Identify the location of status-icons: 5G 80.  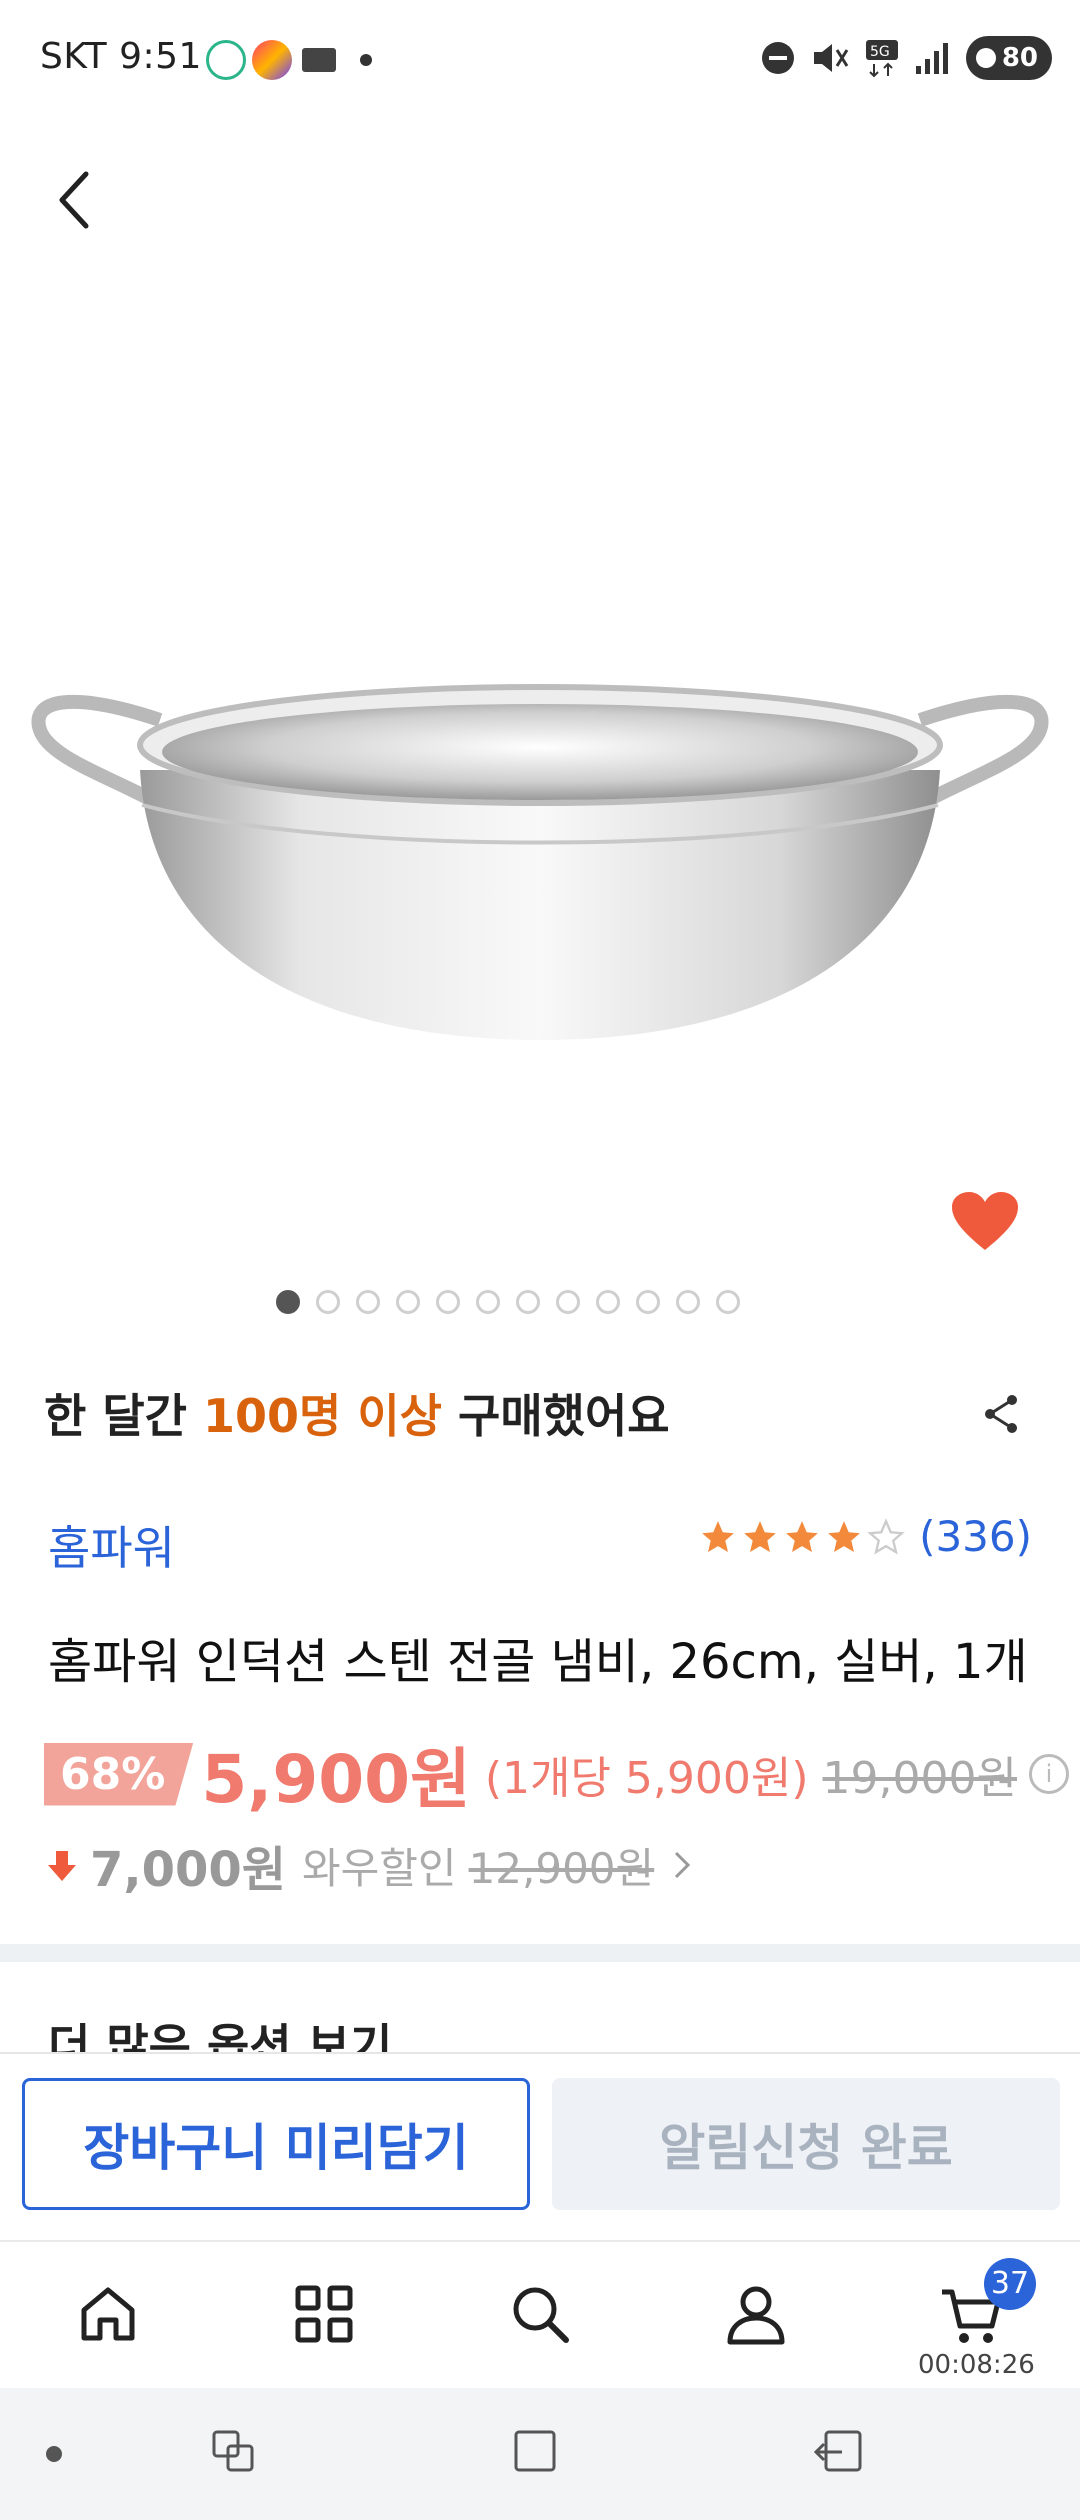
(906, 58).